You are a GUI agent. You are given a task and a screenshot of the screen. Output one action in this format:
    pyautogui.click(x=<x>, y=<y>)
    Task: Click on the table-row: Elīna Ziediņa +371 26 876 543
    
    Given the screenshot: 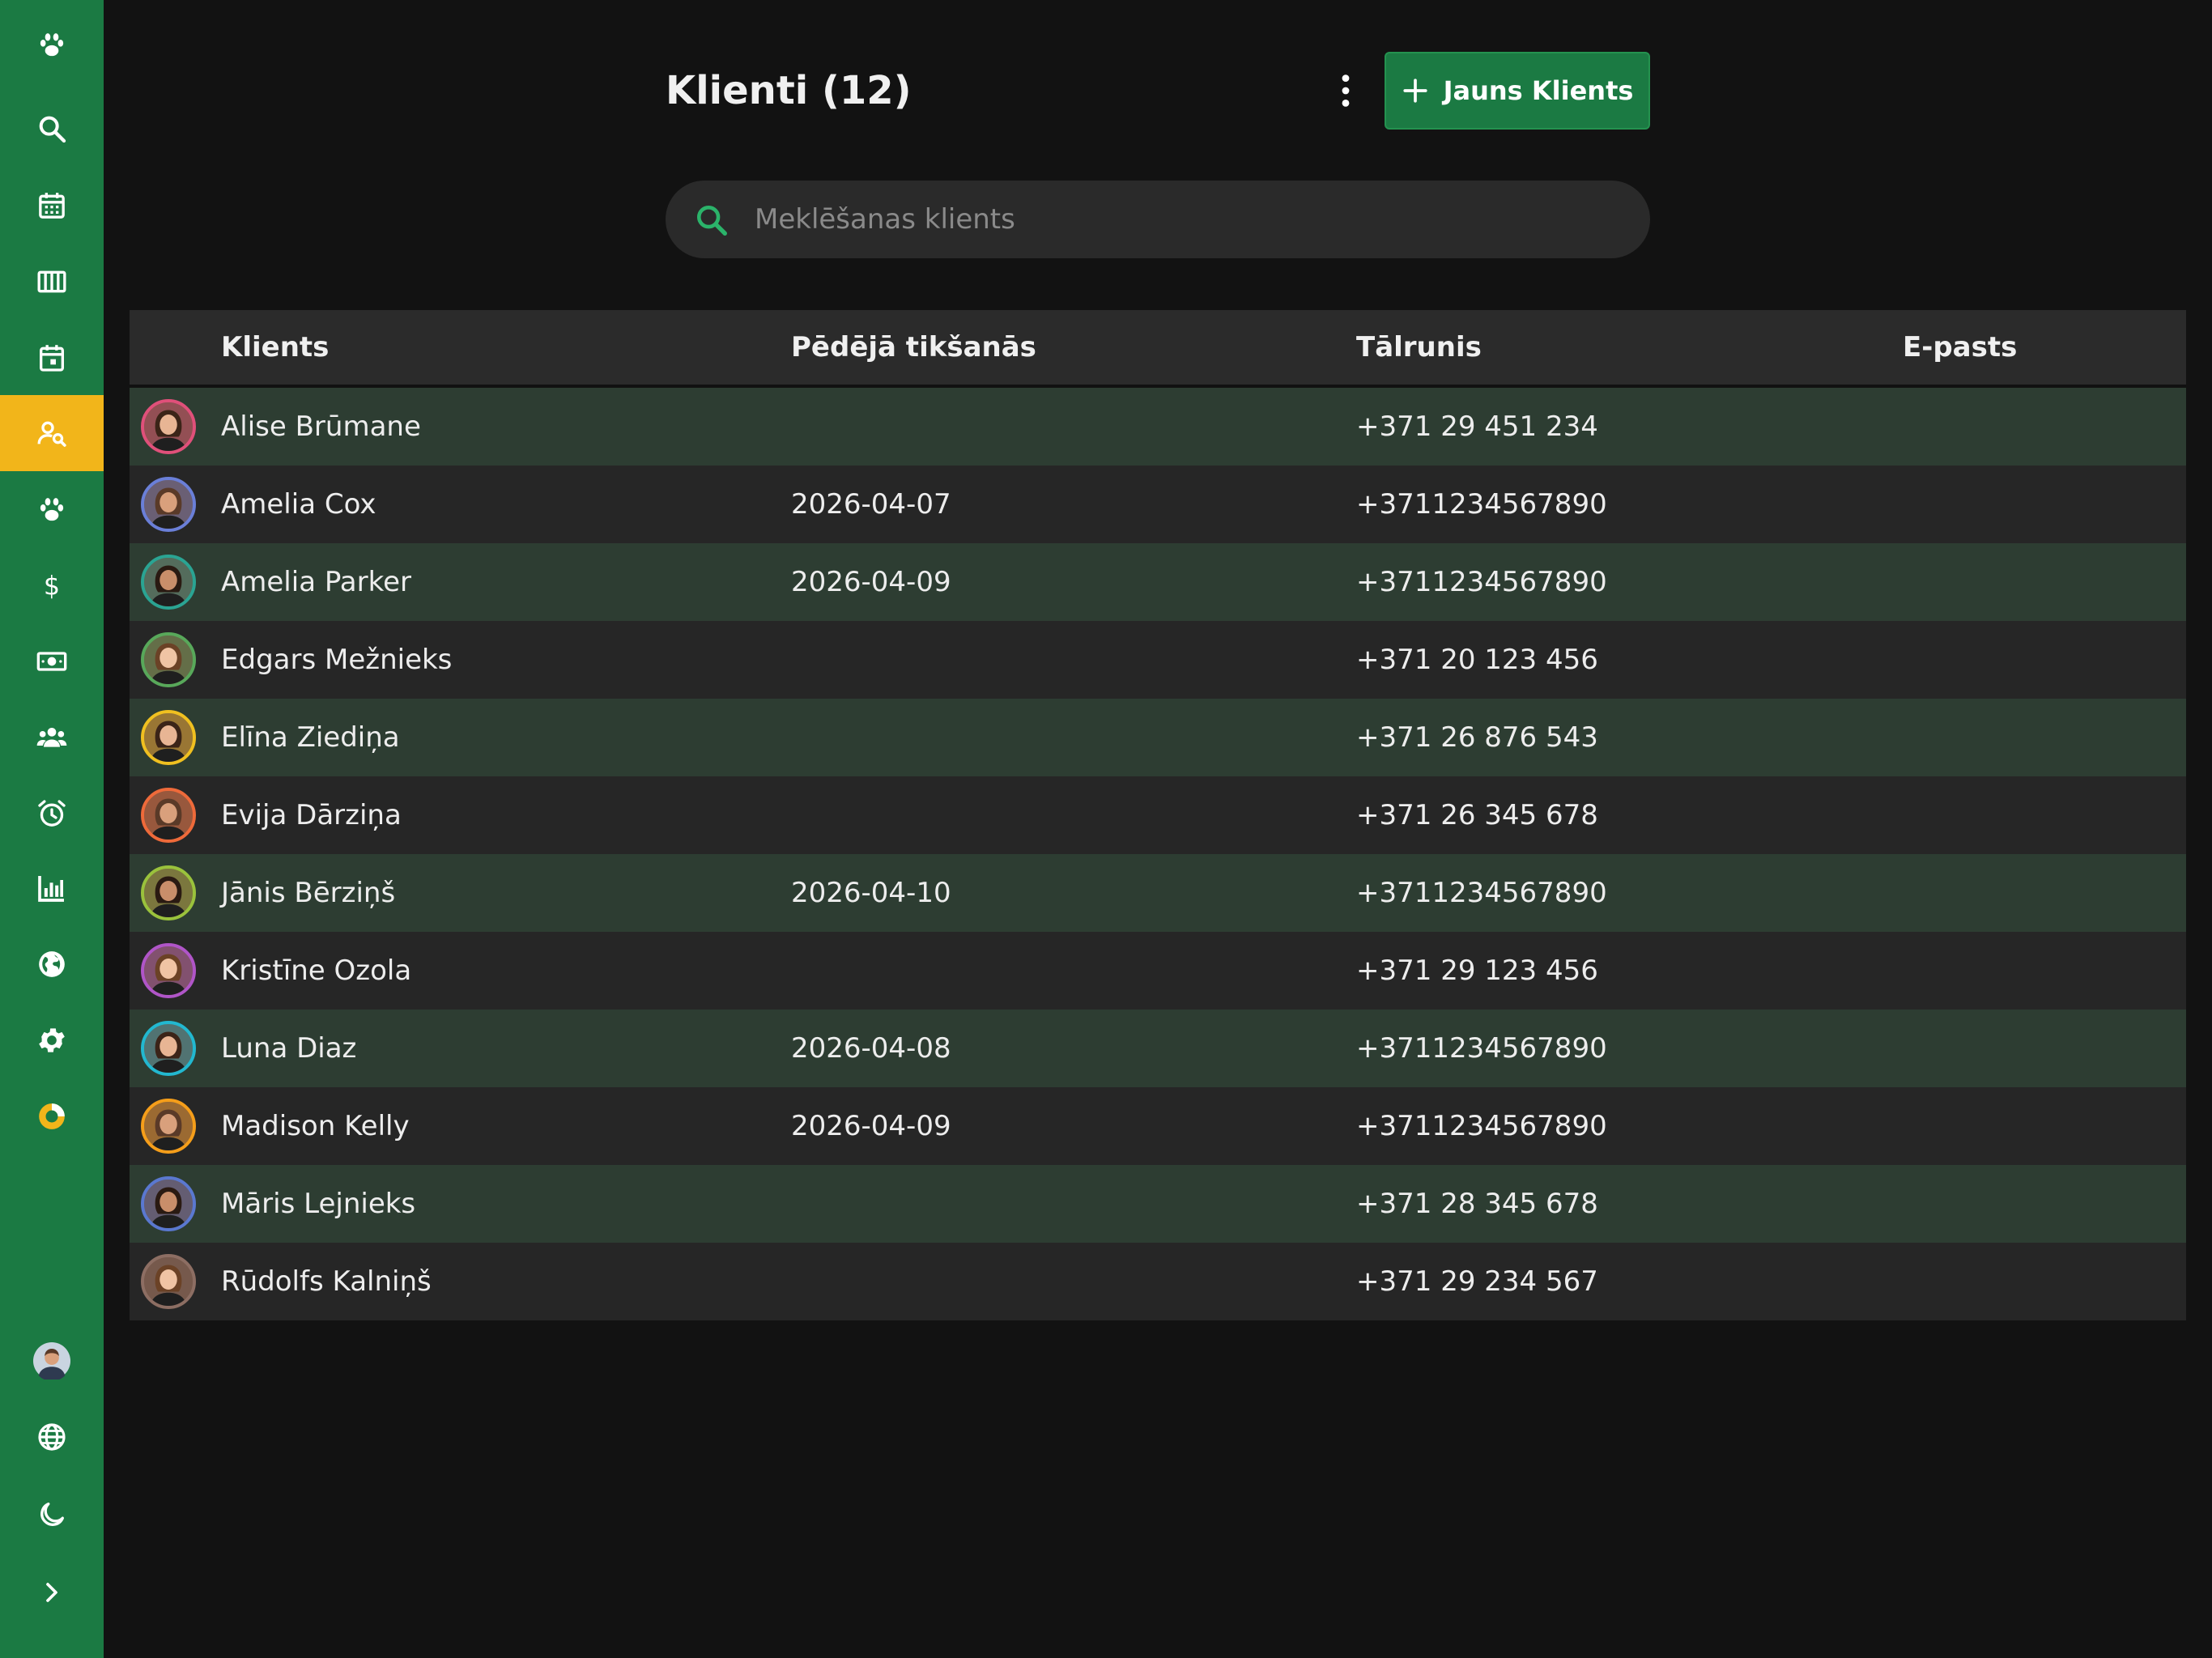 What is the action you would take?
    pyautogui.click(x=1158, y=737)
    